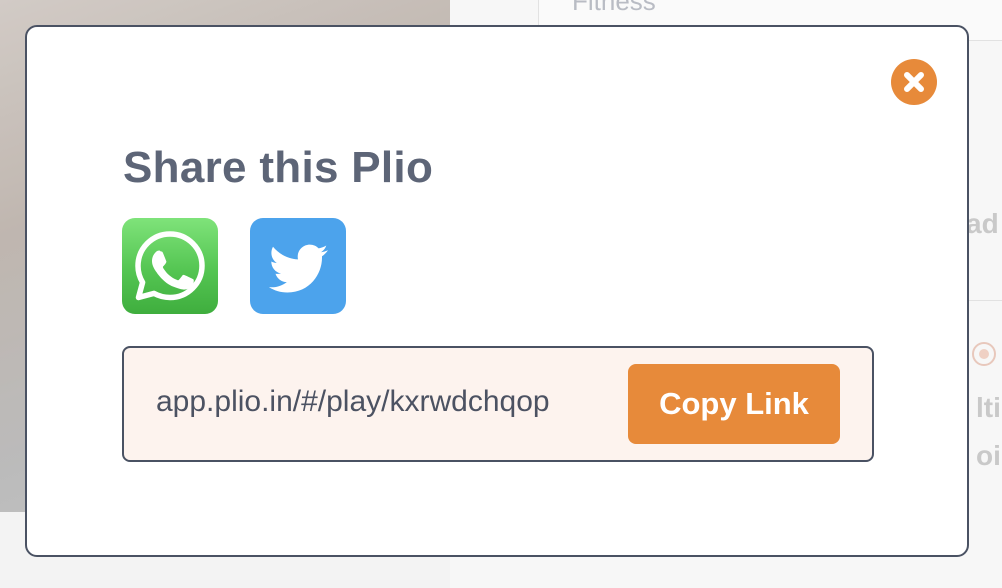  I want to click on close-icon, so click(914, 82).